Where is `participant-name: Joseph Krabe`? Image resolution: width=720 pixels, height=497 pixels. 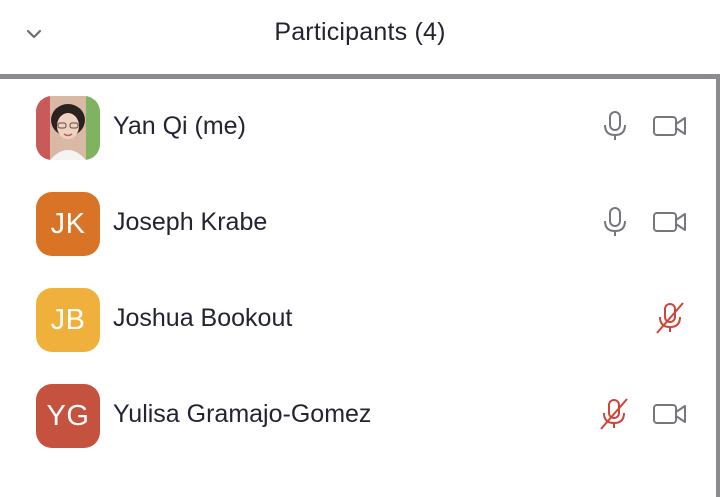 participant-name: Joseph Krabe is located at coordinates (190, 222).